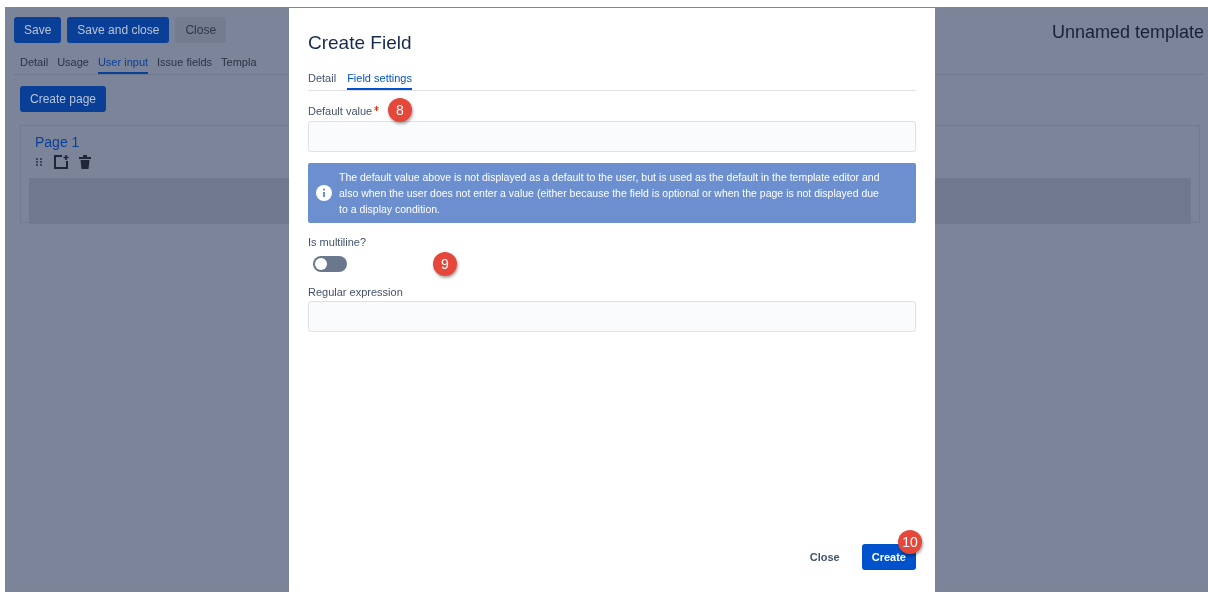 This screenshot has height=596, width=1208. What do you see at coordinates (239, 63) in the screenshot?
I see `tab: Templa` at bounding box center [239, 63].